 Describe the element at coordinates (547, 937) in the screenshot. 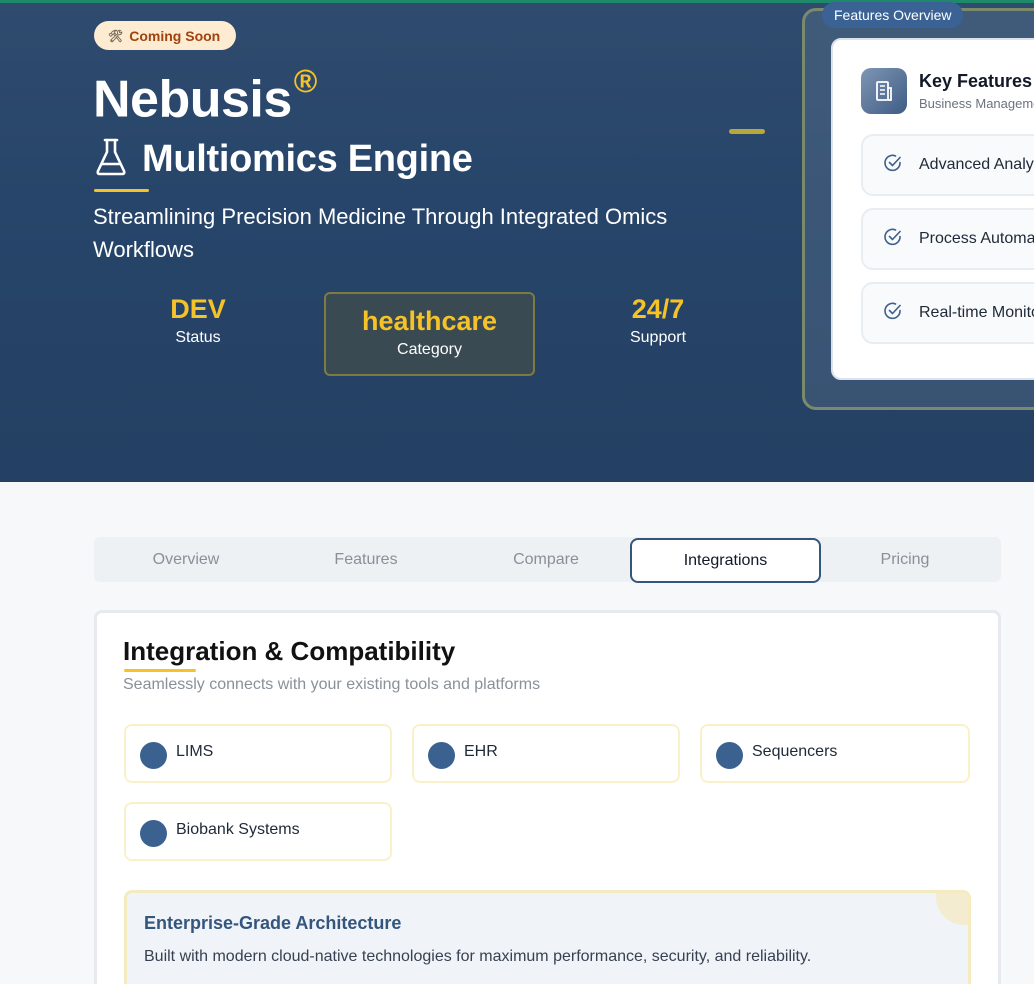

I see `enterprise-architecture-box` at that location.